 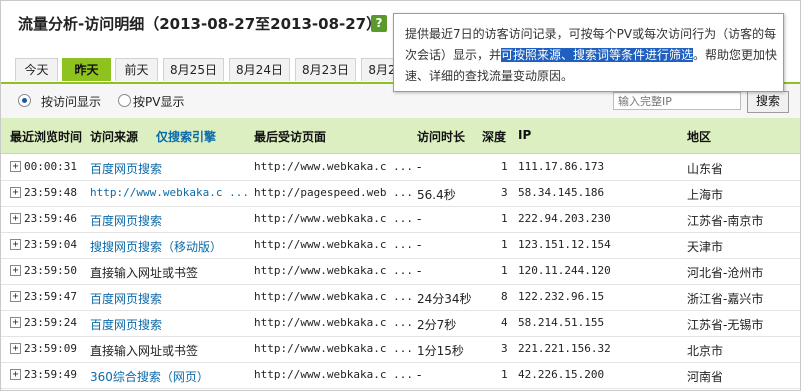 I want to click on tooltip-line-1: 提供最近7日的访客访问记录，可按每个PV或每次访问行为（访客的每, so click(x=591, y=34).